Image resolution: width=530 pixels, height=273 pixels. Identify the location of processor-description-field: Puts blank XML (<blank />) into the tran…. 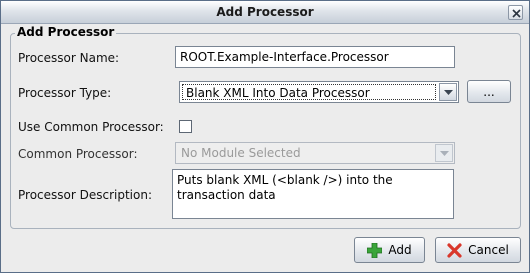
(313, 194).